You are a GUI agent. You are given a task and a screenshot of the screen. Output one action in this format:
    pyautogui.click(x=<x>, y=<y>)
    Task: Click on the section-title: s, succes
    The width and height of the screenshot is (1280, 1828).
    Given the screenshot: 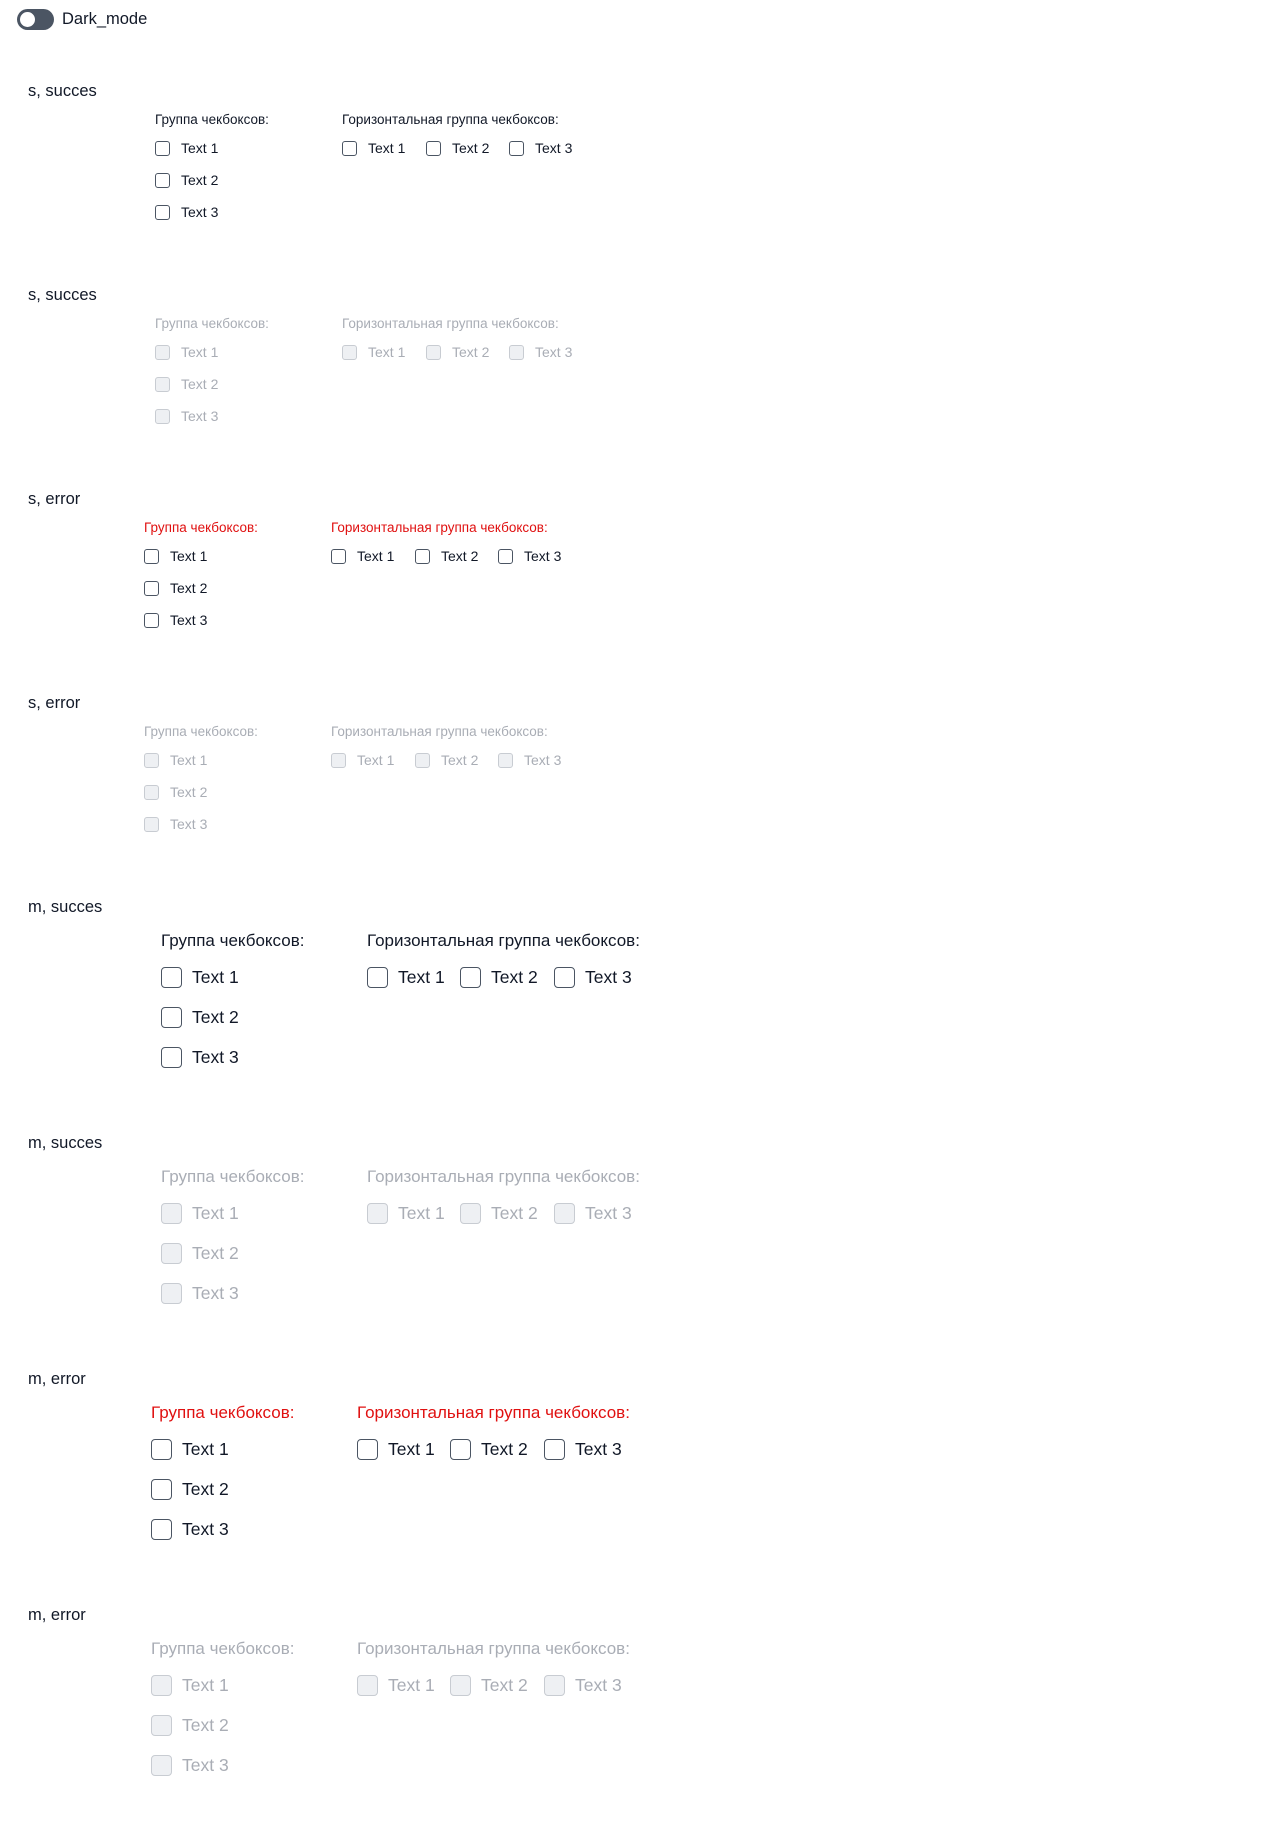 What is the action you would take?
    pyautogui.click(x=62, y=295)
    